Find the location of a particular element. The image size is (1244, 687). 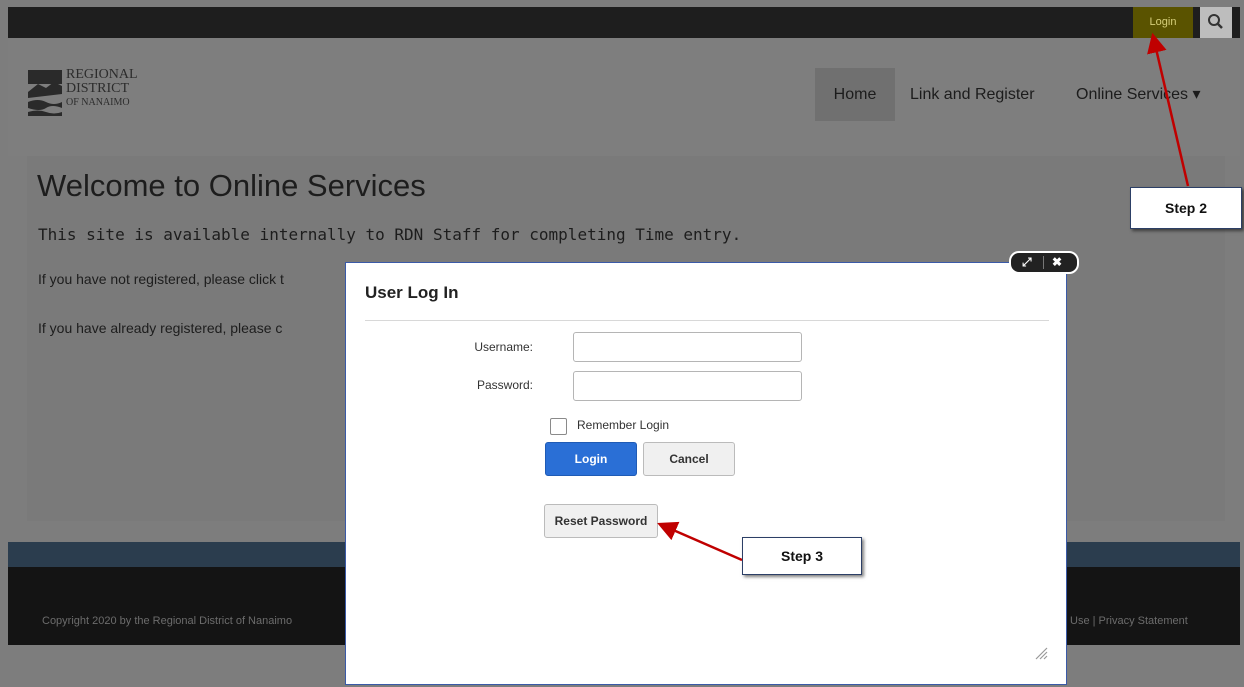

step2-callout: Step 2 is located at coordinates (1186, 208).